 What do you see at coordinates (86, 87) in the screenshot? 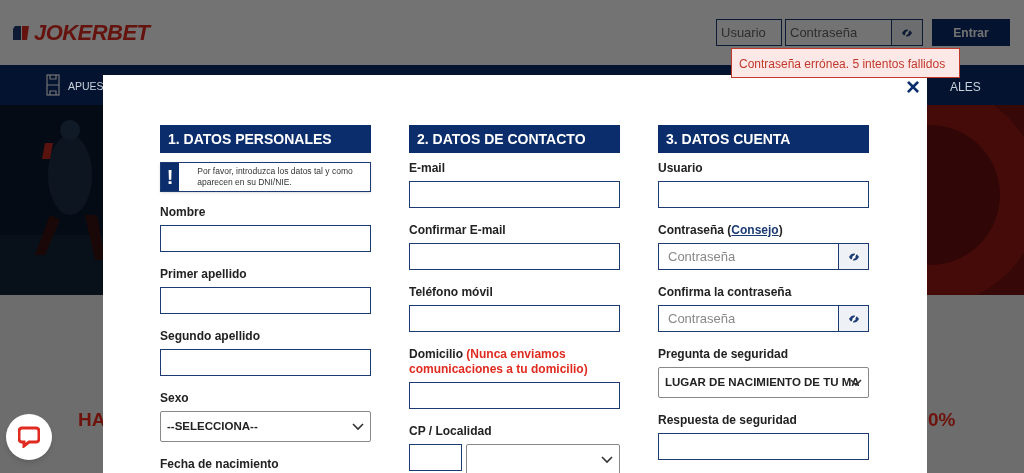
I see `nav-item: APUES` at bounding box center [86, 87].